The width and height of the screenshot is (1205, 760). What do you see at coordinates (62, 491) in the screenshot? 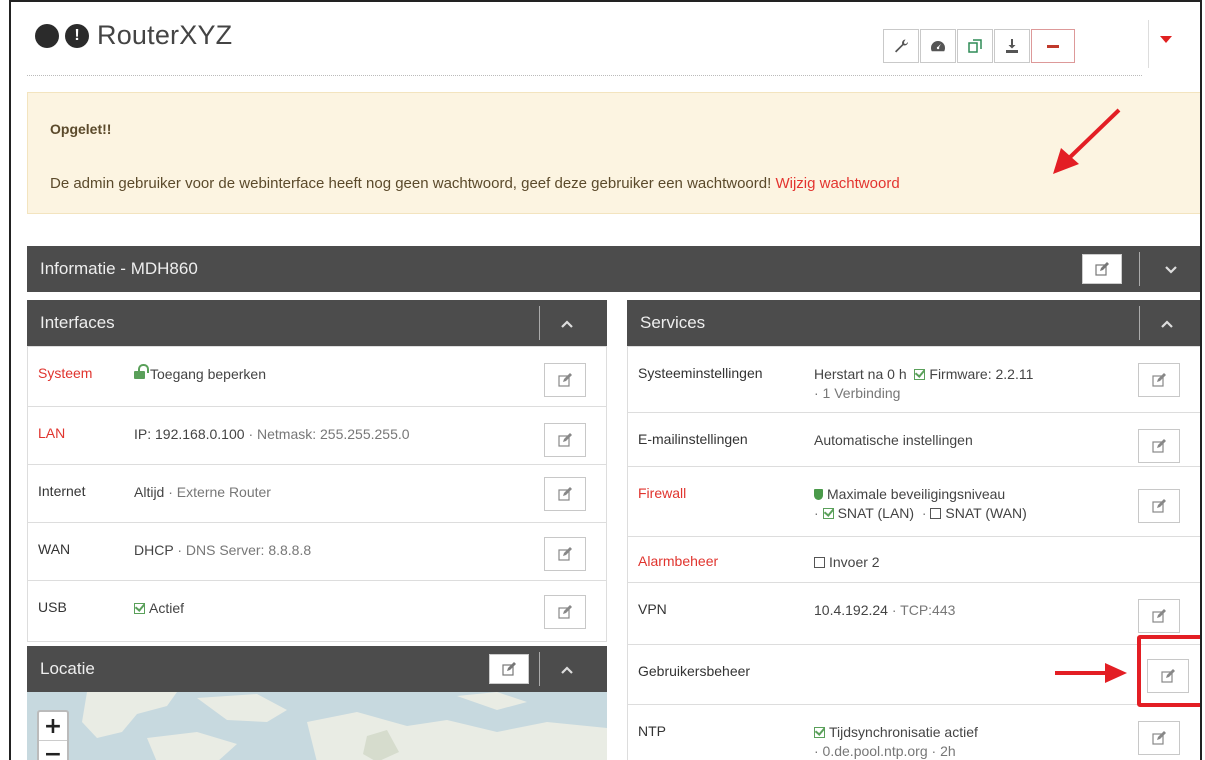
I see `interface-label: Internet` at bounding box center [62, 491].